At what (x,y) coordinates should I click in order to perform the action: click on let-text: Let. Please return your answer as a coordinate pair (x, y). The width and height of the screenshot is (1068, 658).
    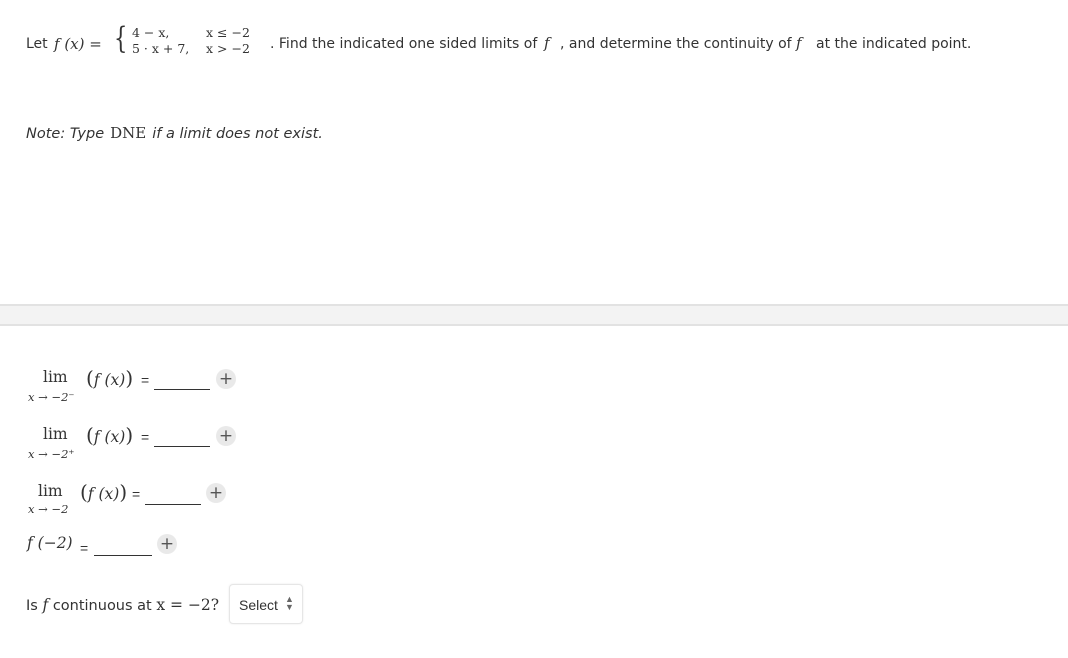
    Looking at the image, I should click on (37, 44).